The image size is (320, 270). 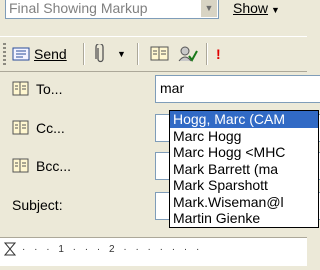 I want to click on display-markup-combo: Final Showing Markup ▼, so click(x=112, y=9).